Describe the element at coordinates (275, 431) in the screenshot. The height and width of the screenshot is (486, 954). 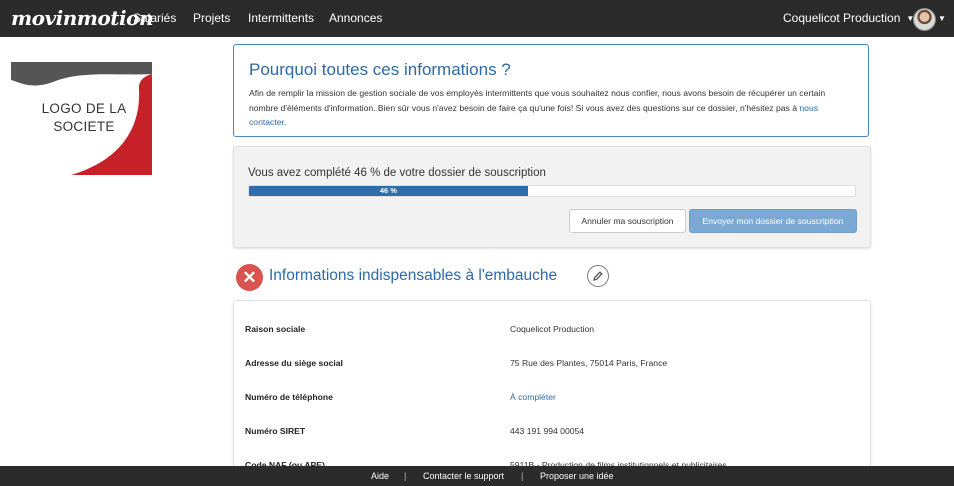
I see `row-label: Numéro SIRET` at that location.